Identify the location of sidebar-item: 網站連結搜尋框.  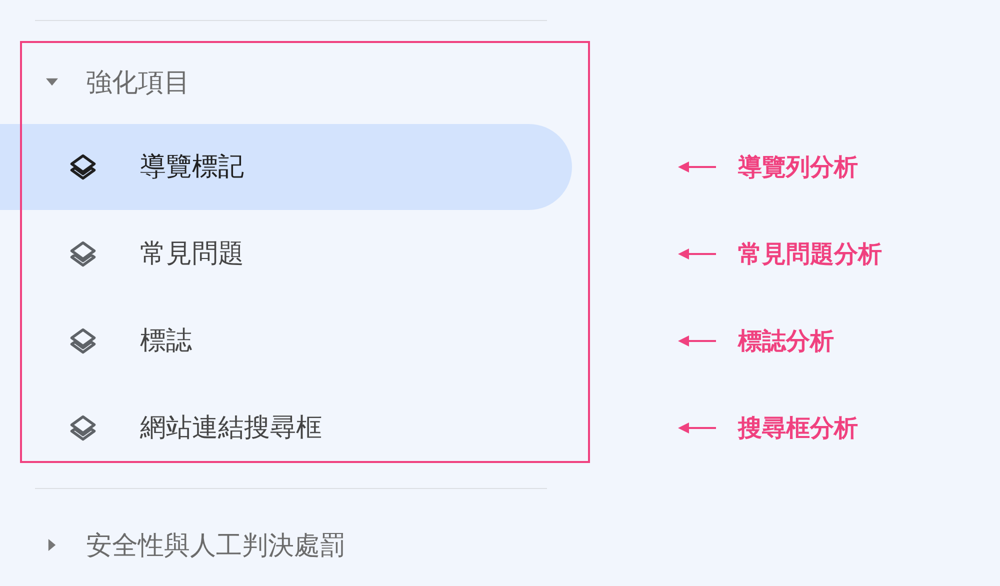
(286, 427).